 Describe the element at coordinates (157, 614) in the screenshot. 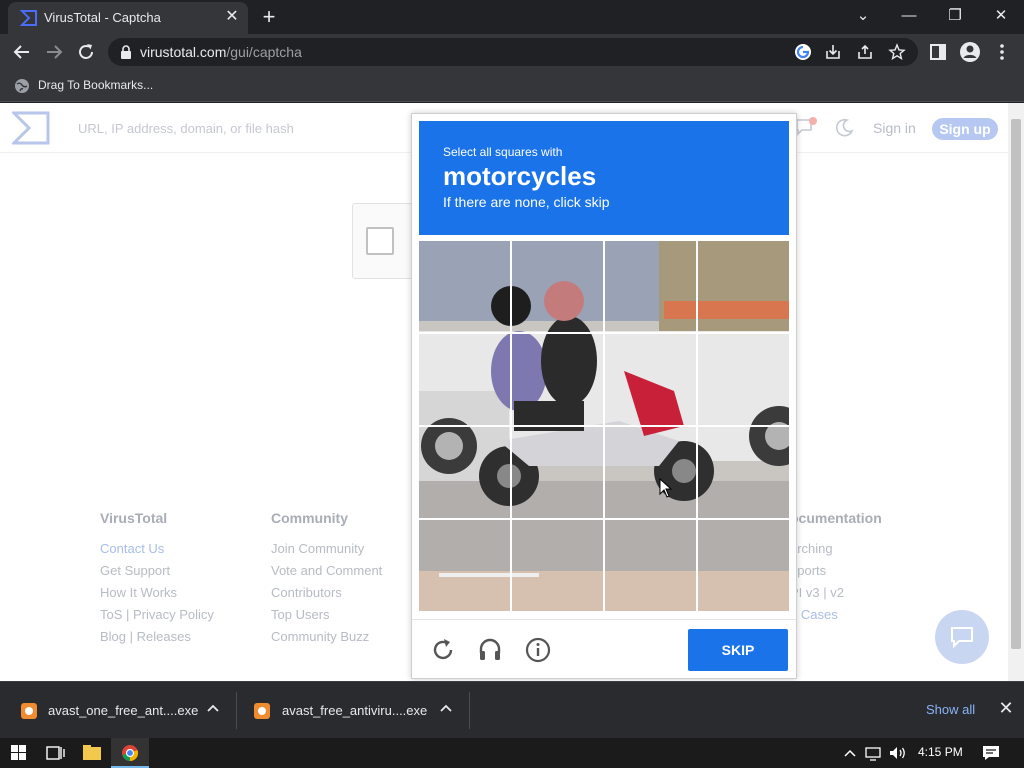

I see `footer-link: ToS | Privacy Policy` at that location.